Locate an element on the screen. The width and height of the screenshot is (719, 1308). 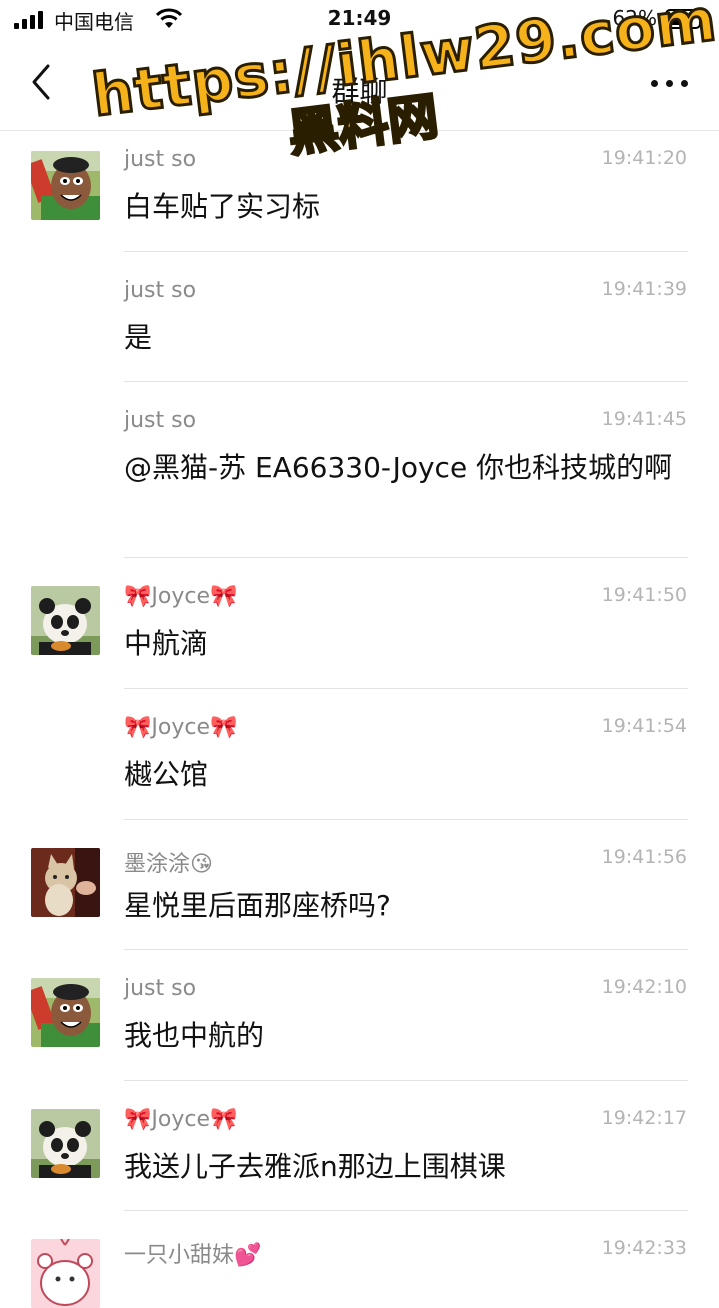
message-text: 是 is located at coordinates (138, 337).